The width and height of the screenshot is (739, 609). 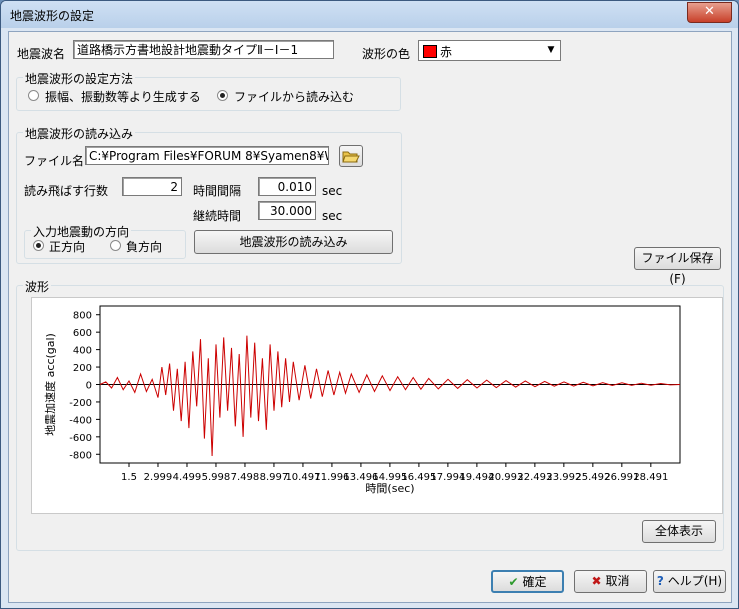 What do you see at coordinates (332, 216) in the screenshot?
I see `duration-unit: sec` at bounding box center [332, 216].